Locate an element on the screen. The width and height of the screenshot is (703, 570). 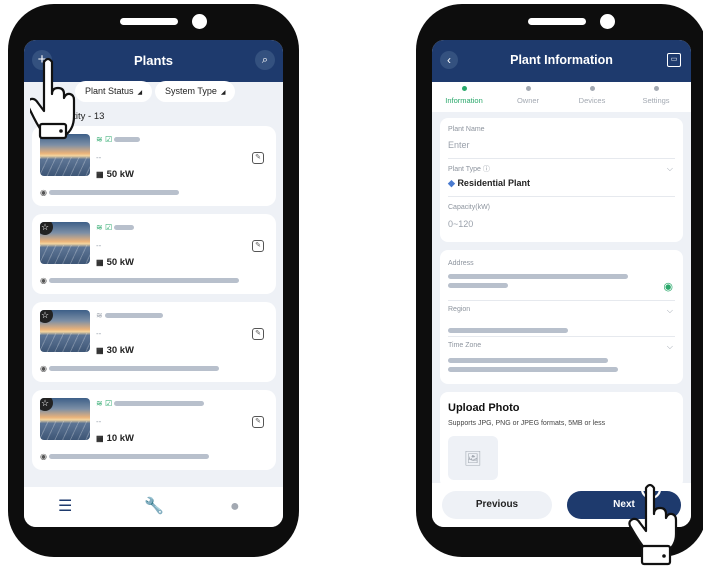
address-input is located at coordinates (538, 281).